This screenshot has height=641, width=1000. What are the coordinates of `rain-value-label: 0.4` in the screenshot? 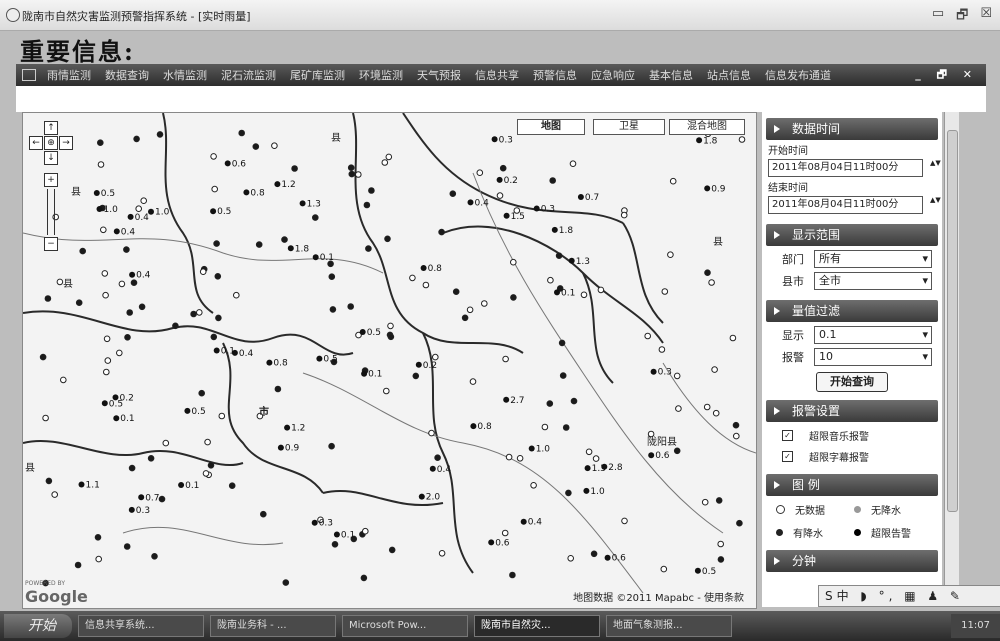 It's located at (143, 276).